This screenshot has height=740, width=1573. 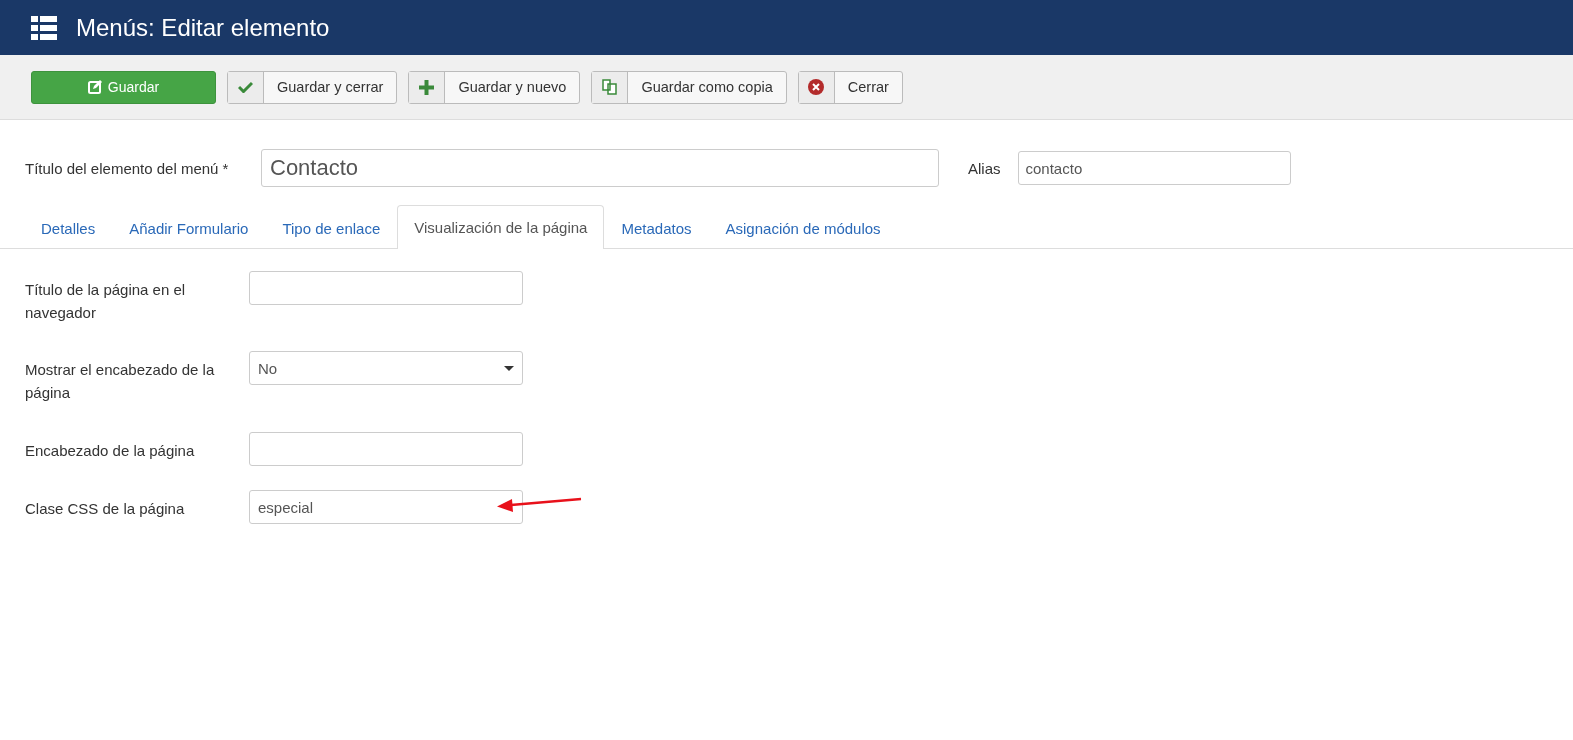 What do you see at coordinates (127, 168) in the screenshot?
I see `field-label: Título del elemento del menú *` at bounding box center [127, 168].